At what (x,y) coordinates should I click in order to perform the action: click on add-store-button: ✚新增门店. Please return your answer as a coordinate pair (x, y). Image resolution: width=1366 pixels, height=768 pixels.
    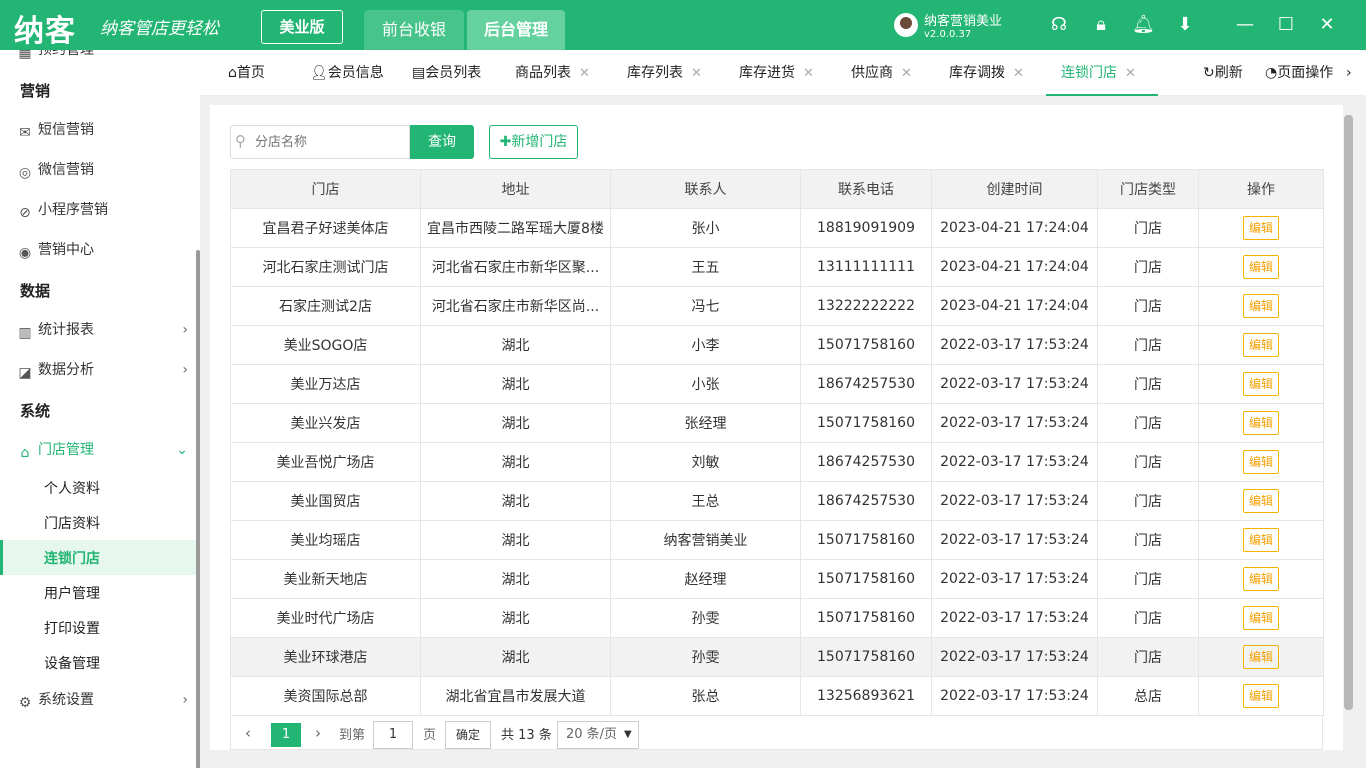
    Looking at the image, I should click on (533, 142).